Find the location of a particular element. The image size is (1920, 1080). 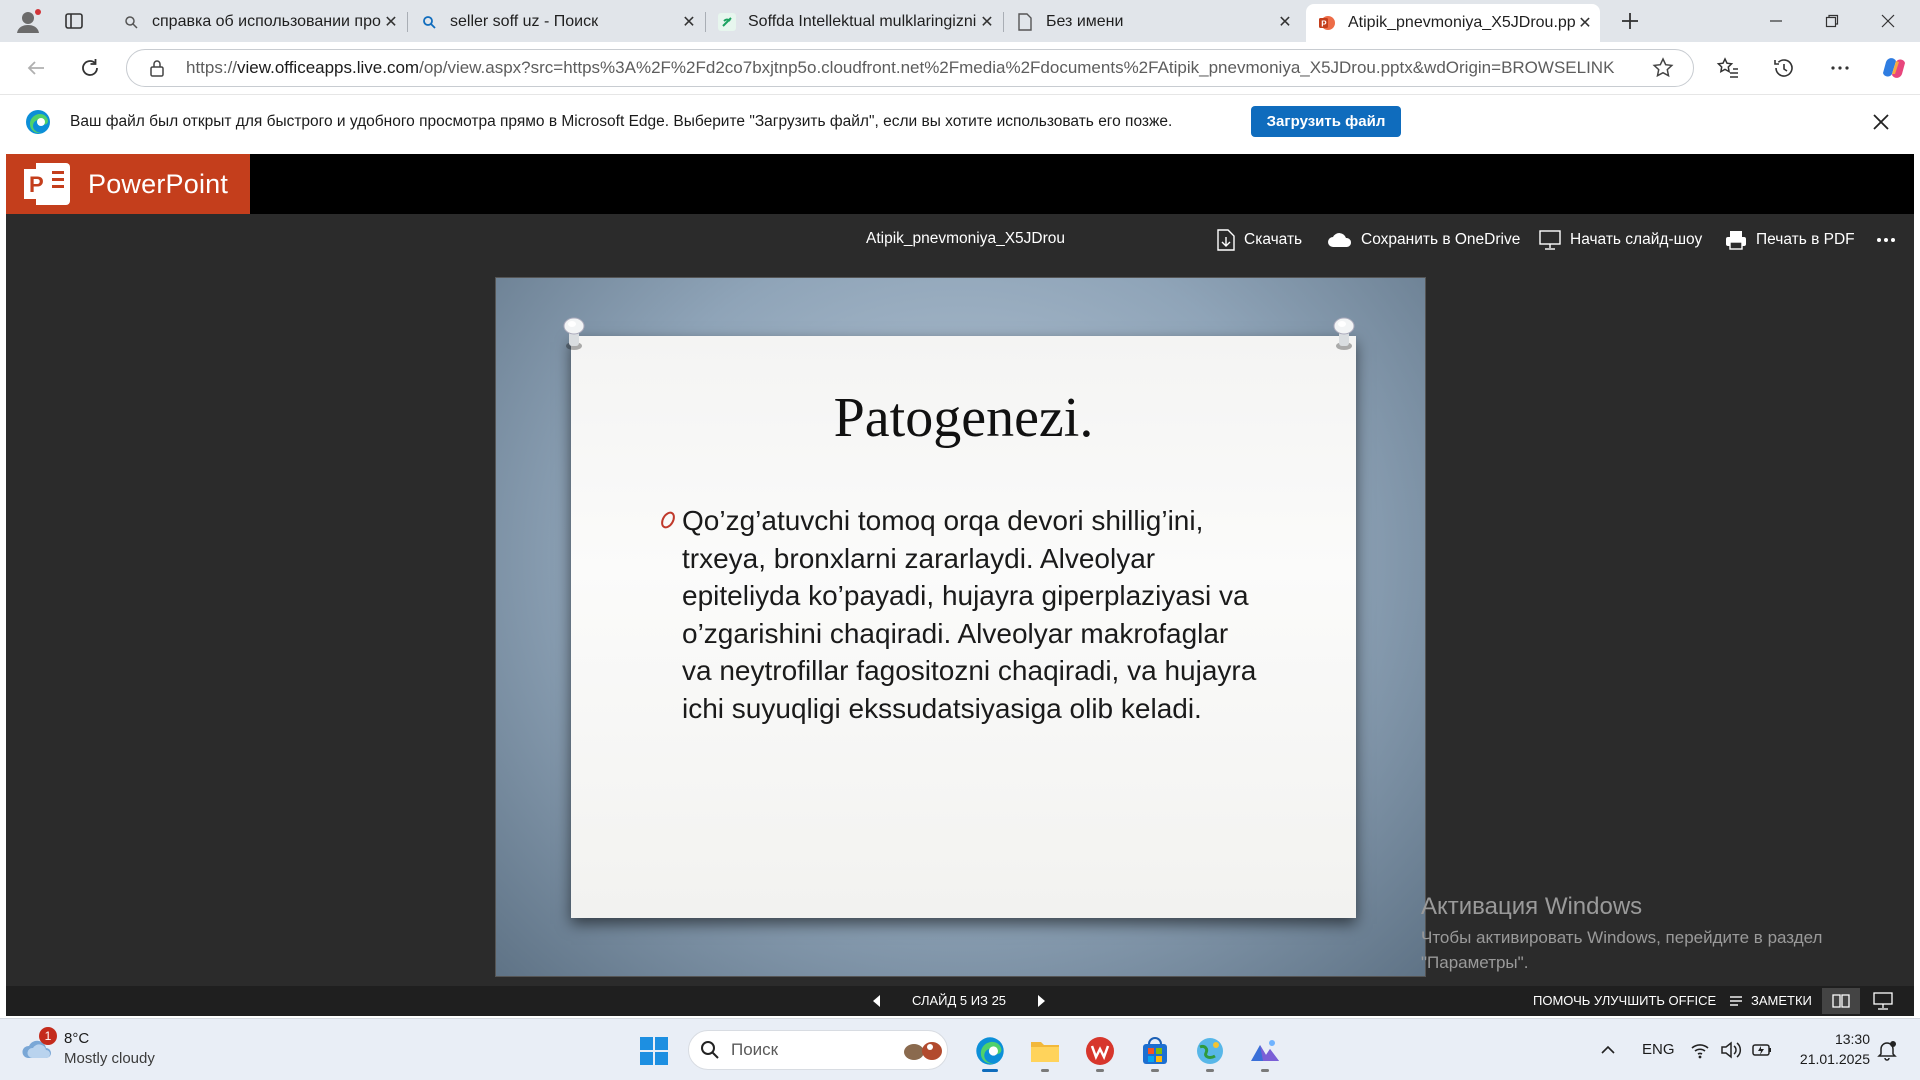

close-info-bar-icon is located at coordinates (1881, 122).